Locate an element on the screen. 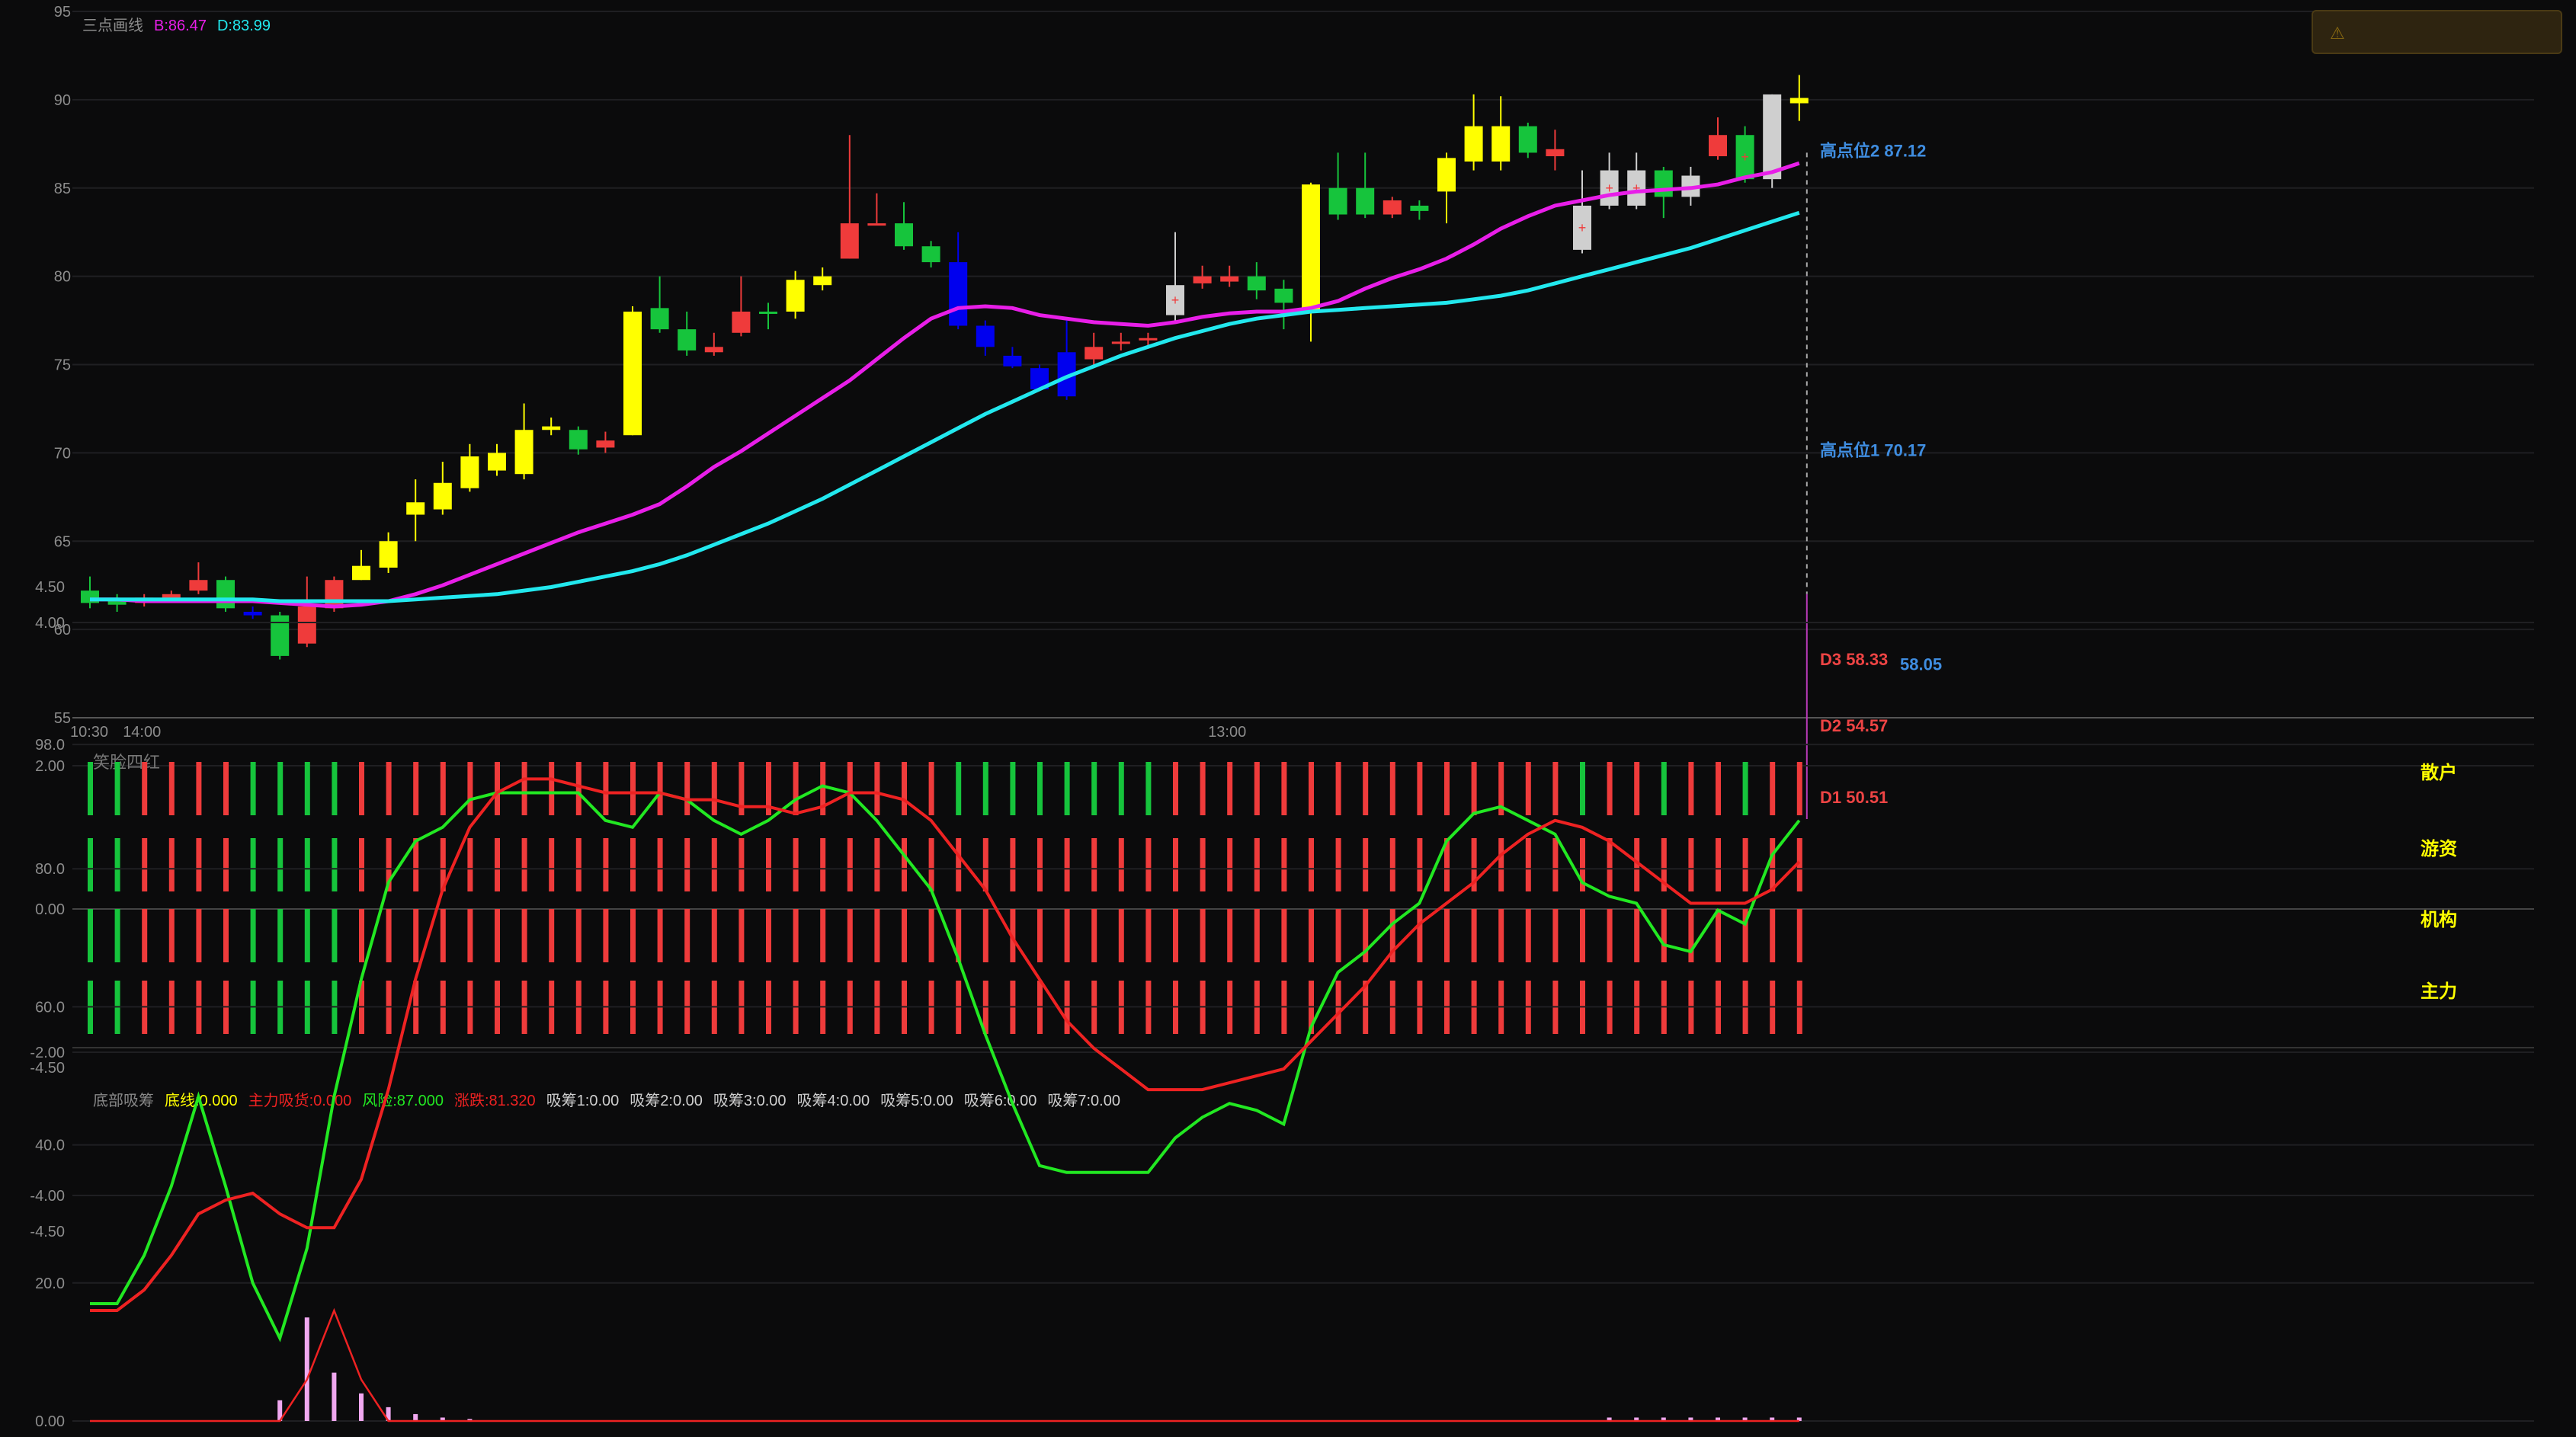  price-tick-label: 95 is located at coordinates (62, 12).